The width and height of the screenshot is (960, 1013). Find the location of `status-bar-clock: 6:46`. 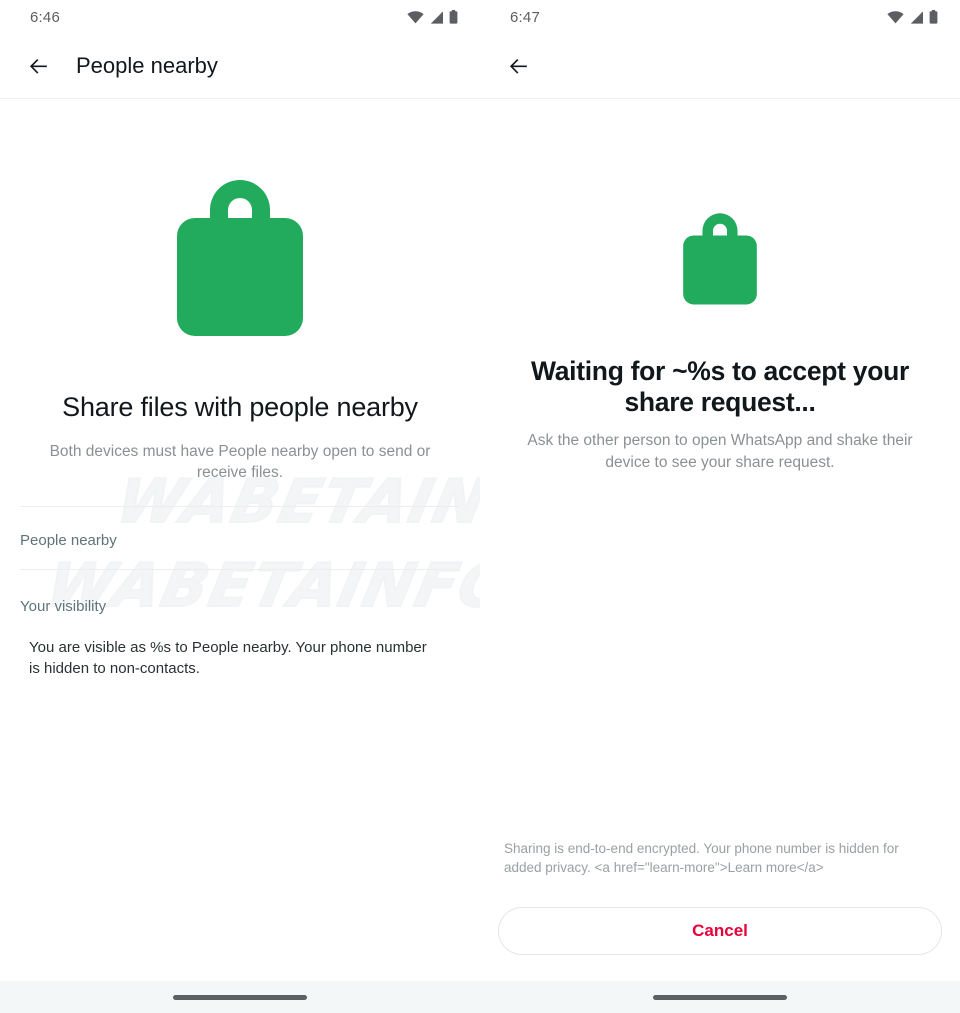

status-bar-clock: 6:46 is located at coordinates (45, 17).